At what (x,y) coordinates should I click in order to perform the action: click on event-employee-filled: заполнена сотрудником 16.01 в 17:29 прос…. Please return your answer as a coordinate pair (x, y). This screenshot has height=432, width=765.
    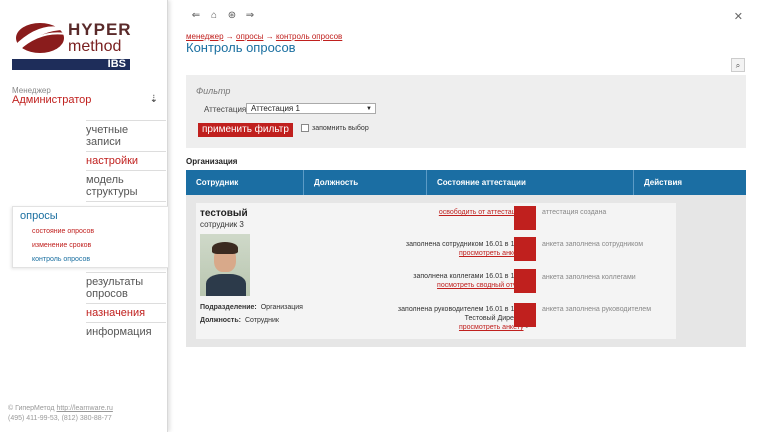
    Looking at the image, I should click on (467, 249).